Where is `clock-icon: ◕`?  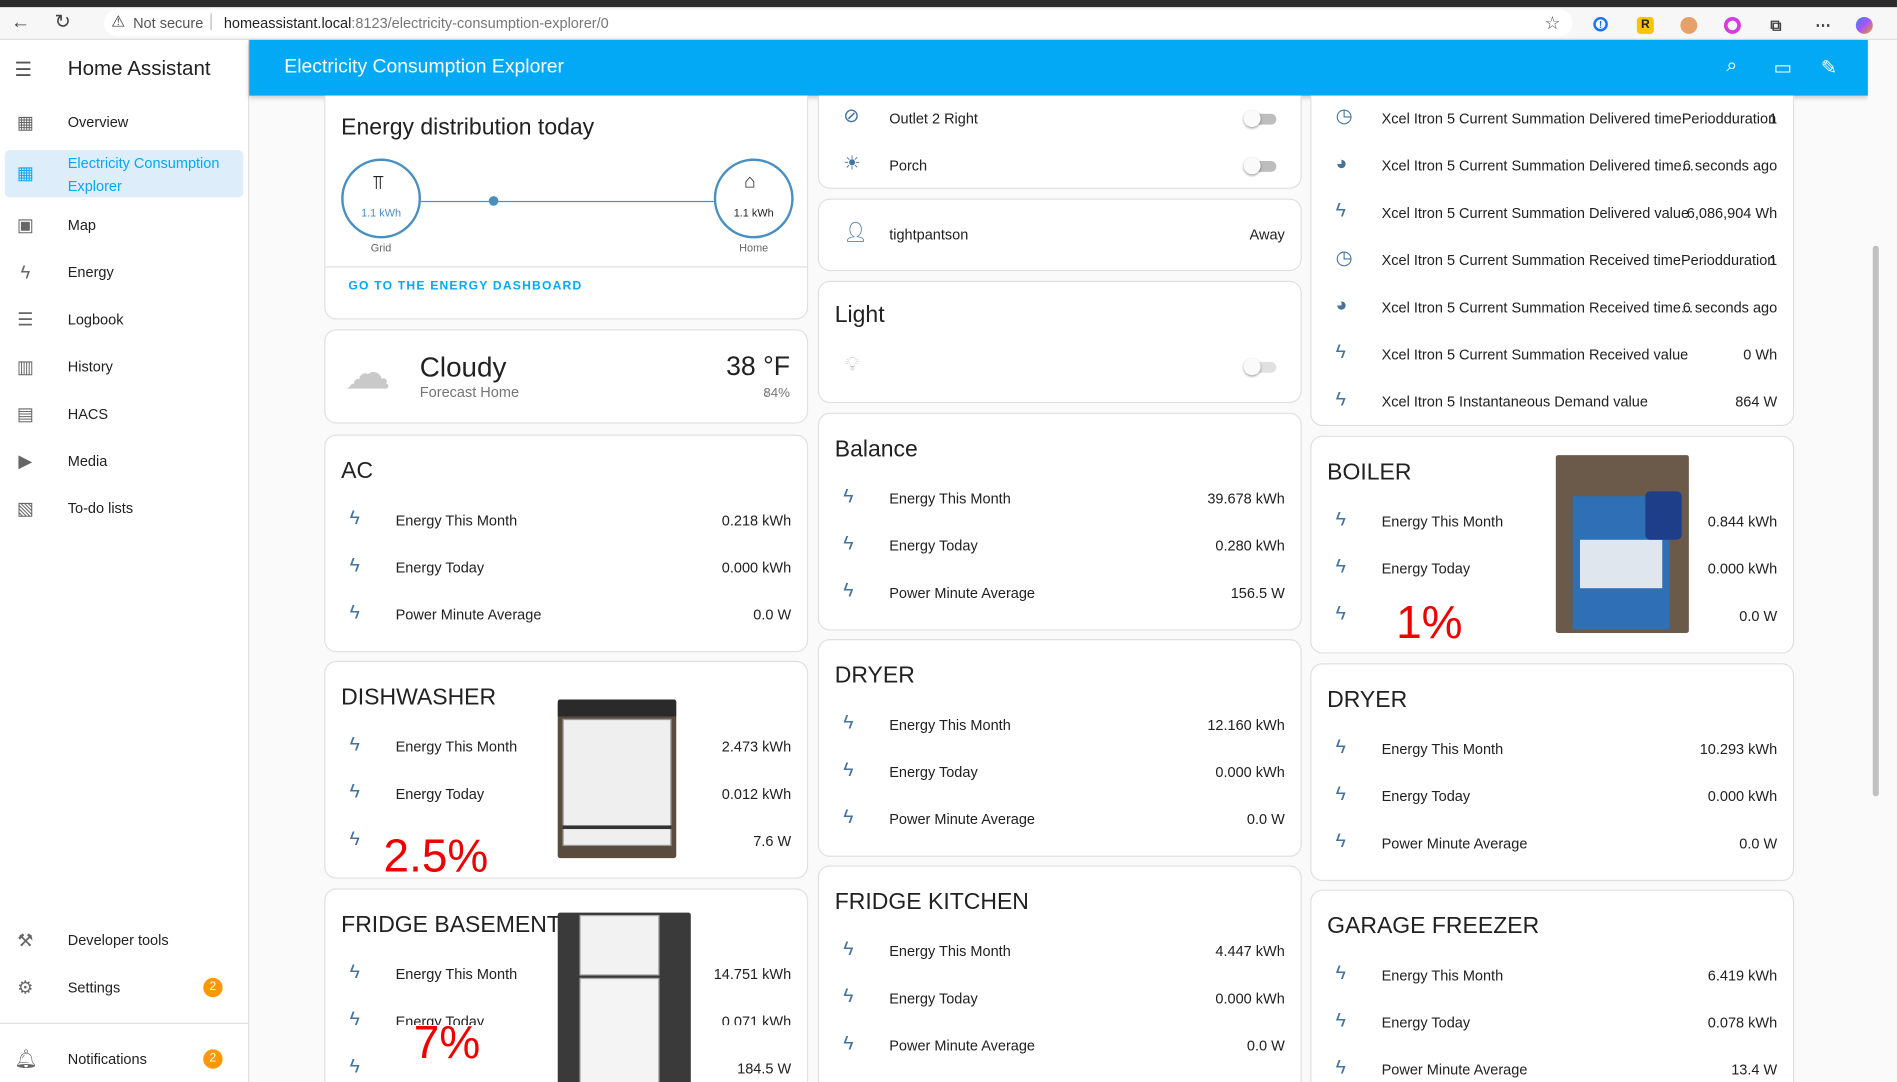 clock-icon: ◕ is located at coordinates (1341, 164).